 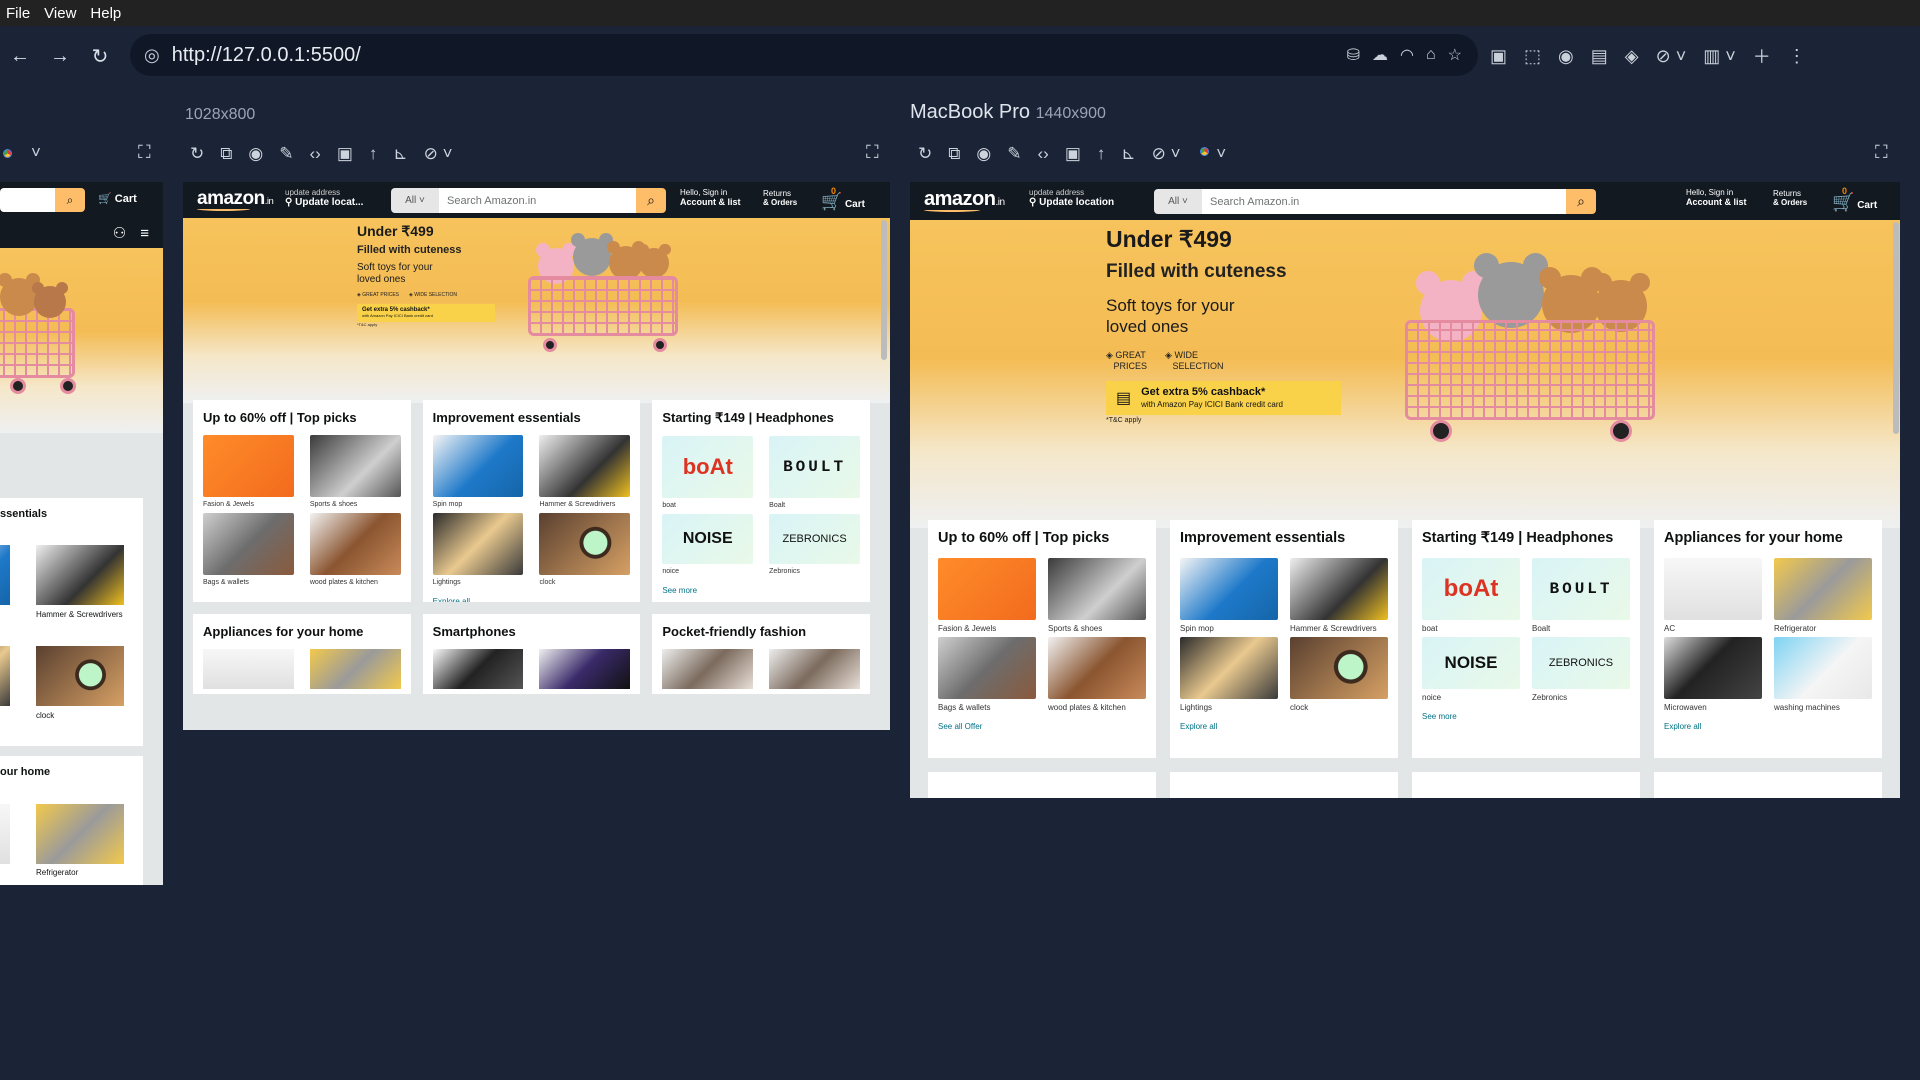 I want to click on menu-view: View, so click(x=60, y=13).